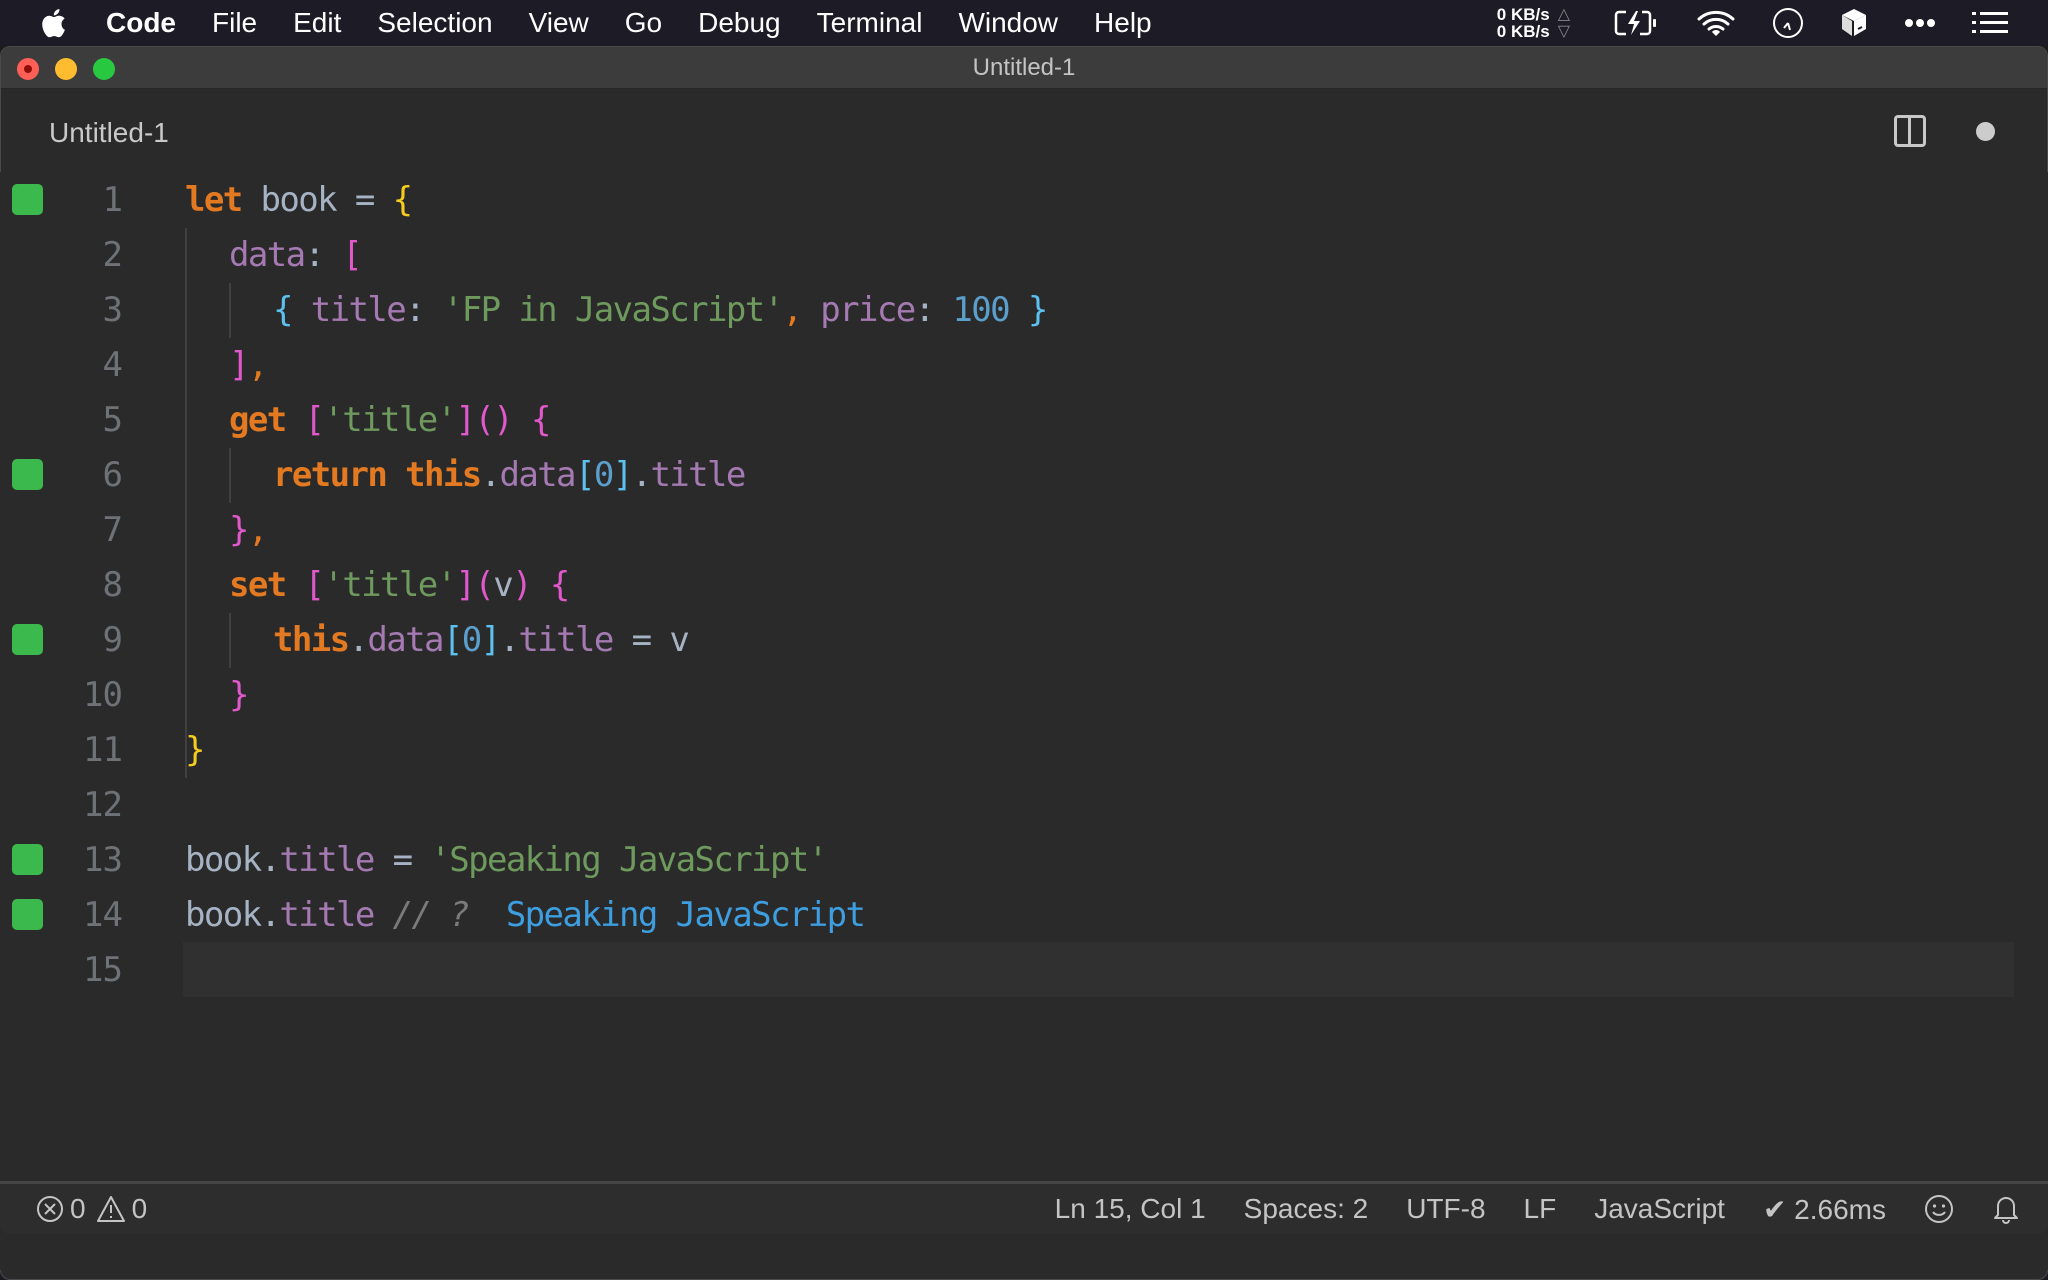 The height and width of the screenshot is (1280, 2048). I want to click on code-line: 2 data: [, so click(1007, 254).